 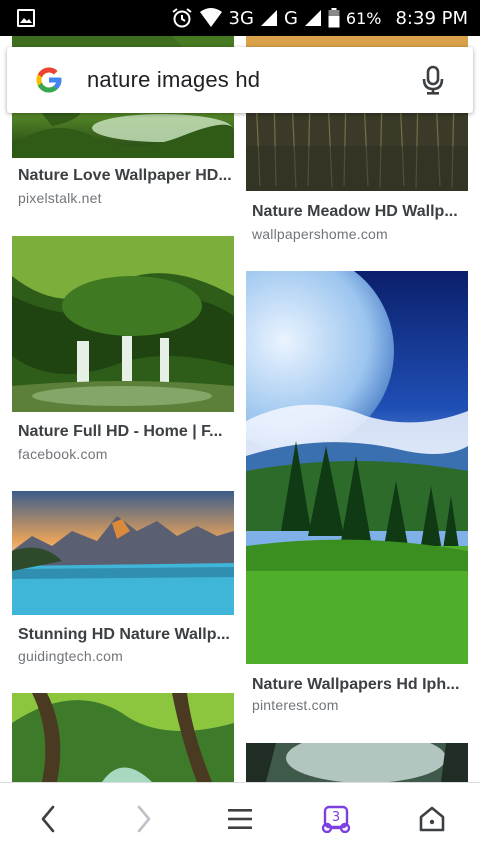 I want to click on result-source-4: pinterest.com, so click(x=295, y=705).